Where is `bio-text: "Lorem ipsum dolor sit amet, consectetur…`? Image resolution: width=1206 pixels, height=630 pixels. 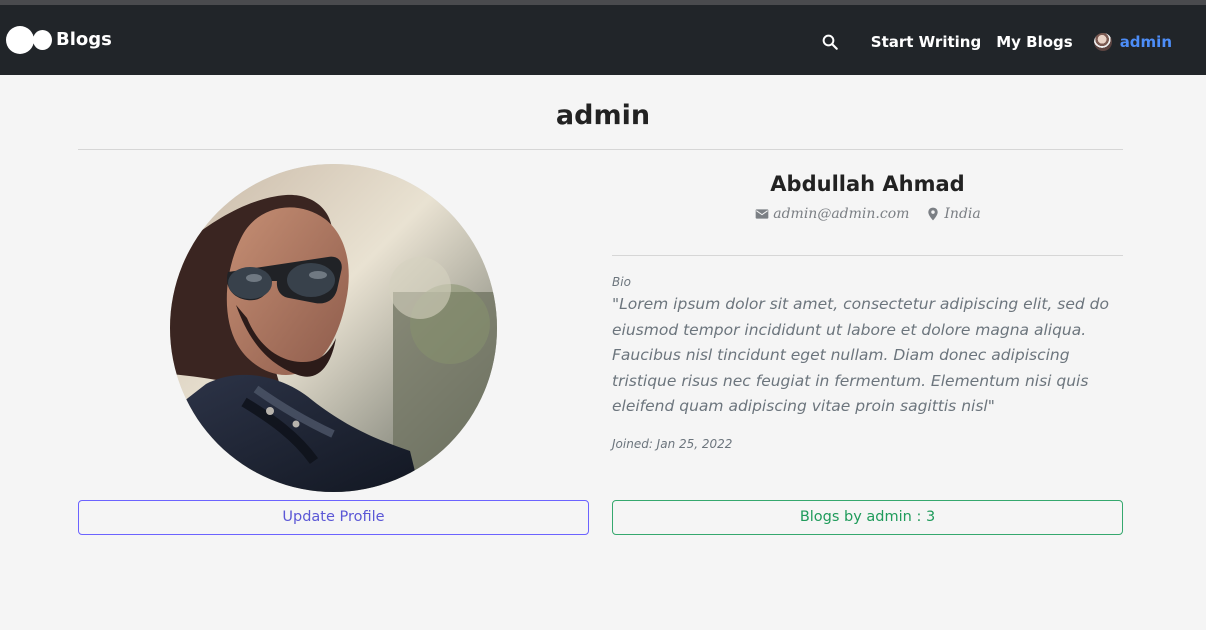
bio-text: "Lorem ipsum dolor sit amet, consectetur… is located at coordinates (860, 355).